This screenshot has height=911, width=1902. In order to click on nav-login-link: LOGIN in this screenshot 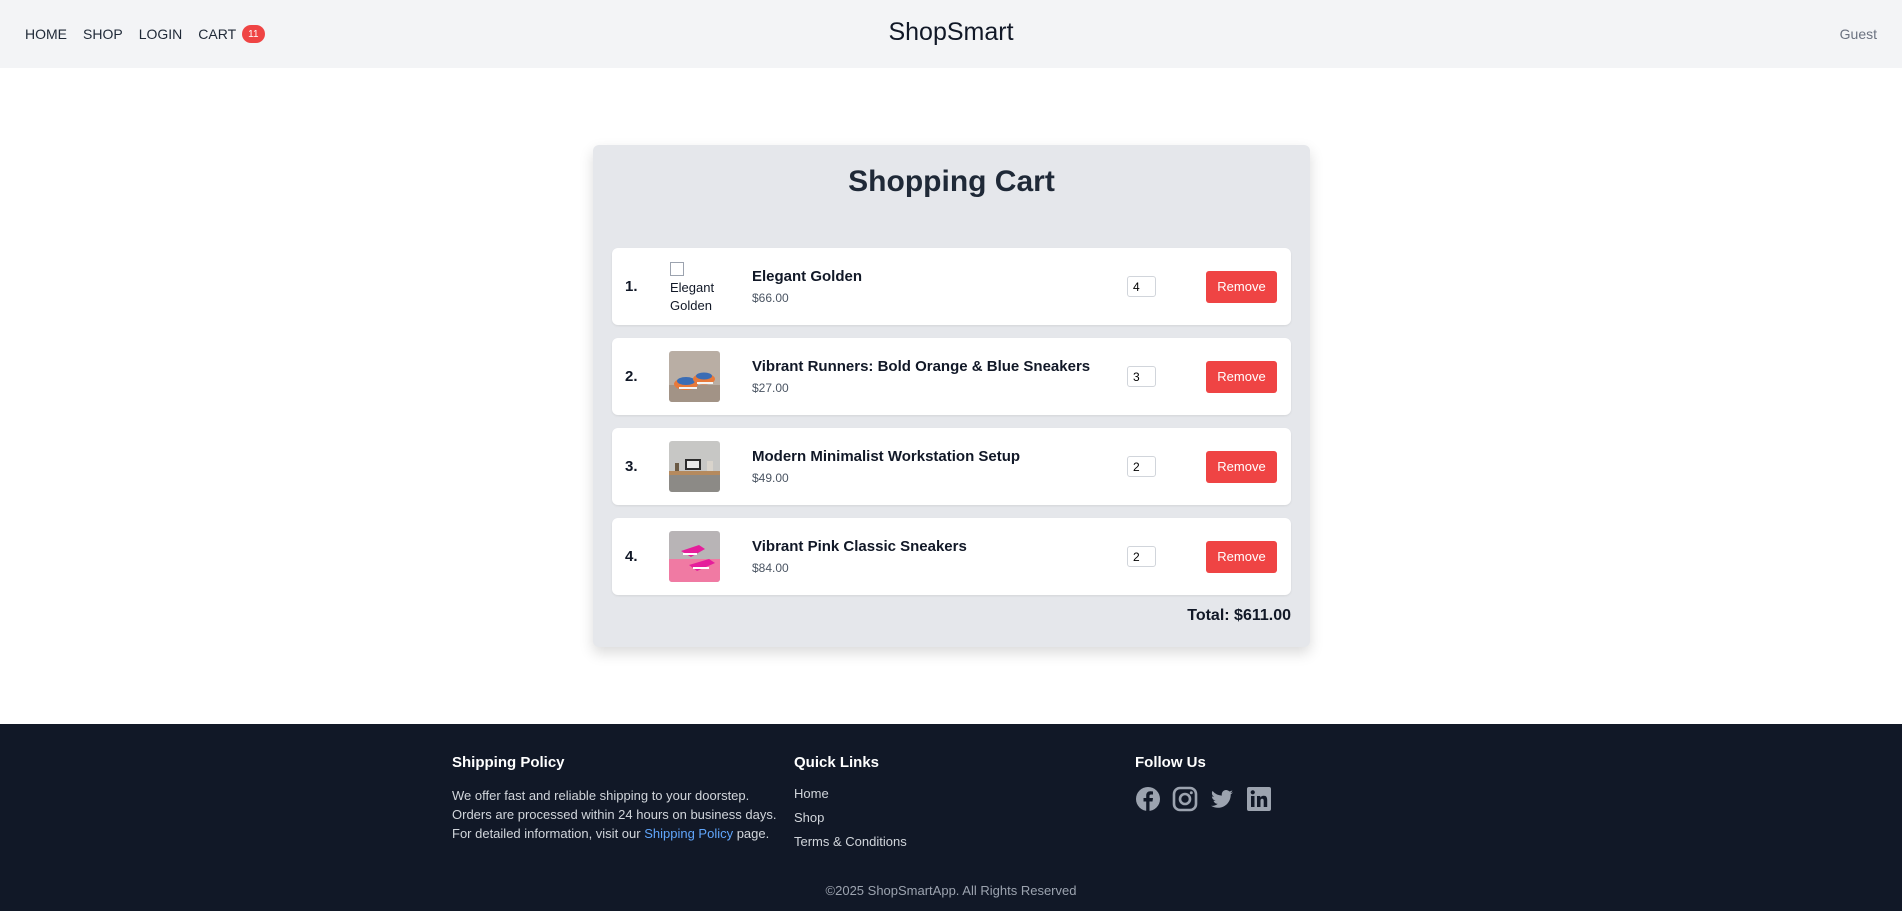, I will do `click(161, 34)`.